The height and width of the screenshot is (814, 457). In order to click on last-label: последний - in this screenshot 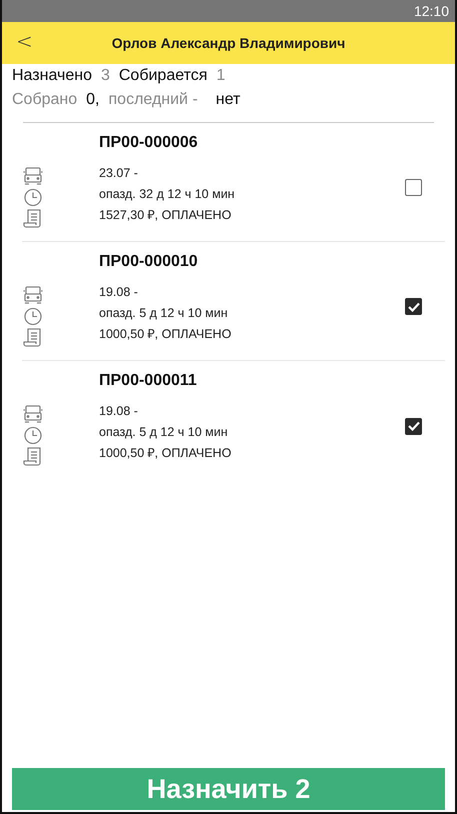, I will do `click(153, 100)`.